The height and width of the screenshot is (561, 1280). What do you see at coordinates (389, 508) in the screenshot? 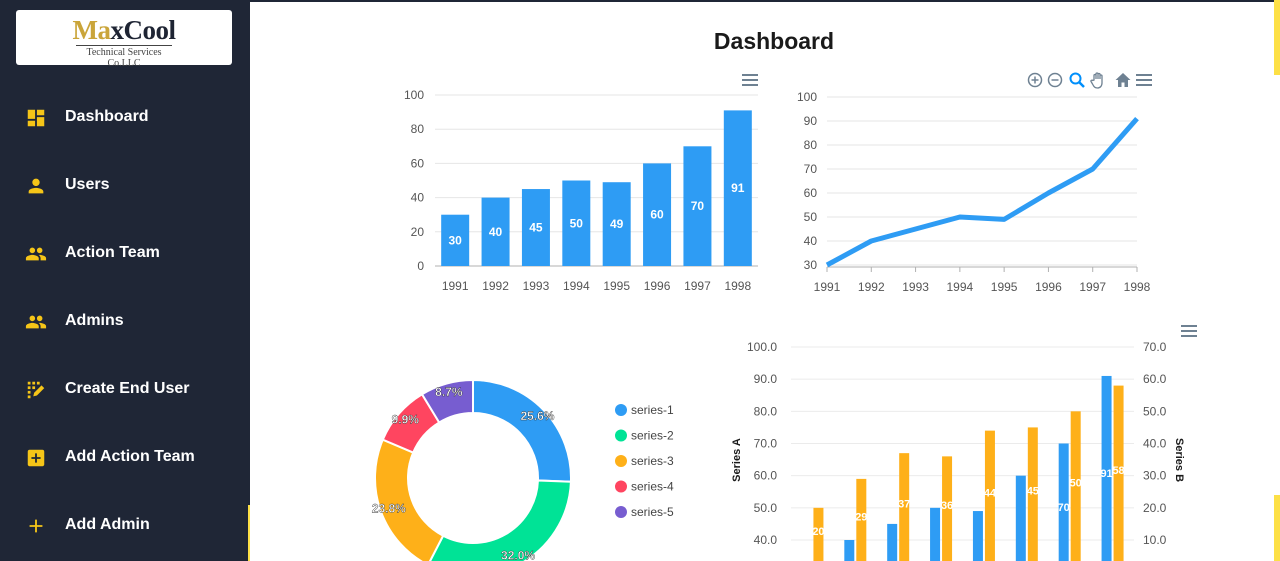
I see `slice-label: 23.8%` at bounding box center [389, 508].